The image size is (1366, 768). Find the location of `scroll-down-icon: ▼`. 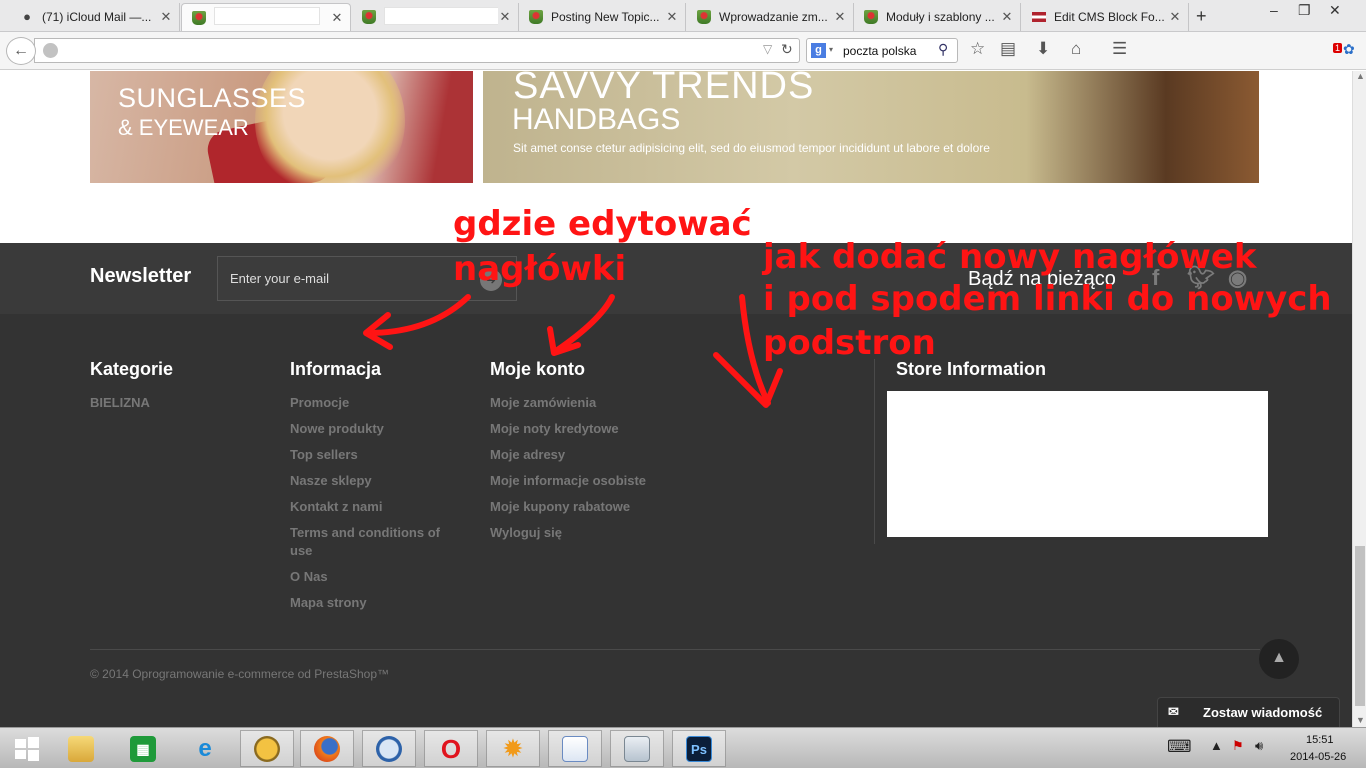

scroll-down-icon: ▼ is located at coordinates (1360, 720).